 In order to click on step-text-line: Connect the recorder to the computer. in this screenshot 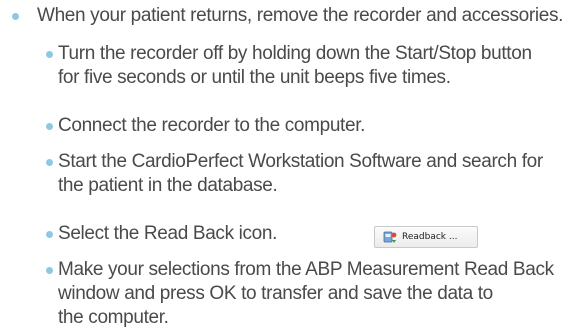, I will do `click(212, 125)`.